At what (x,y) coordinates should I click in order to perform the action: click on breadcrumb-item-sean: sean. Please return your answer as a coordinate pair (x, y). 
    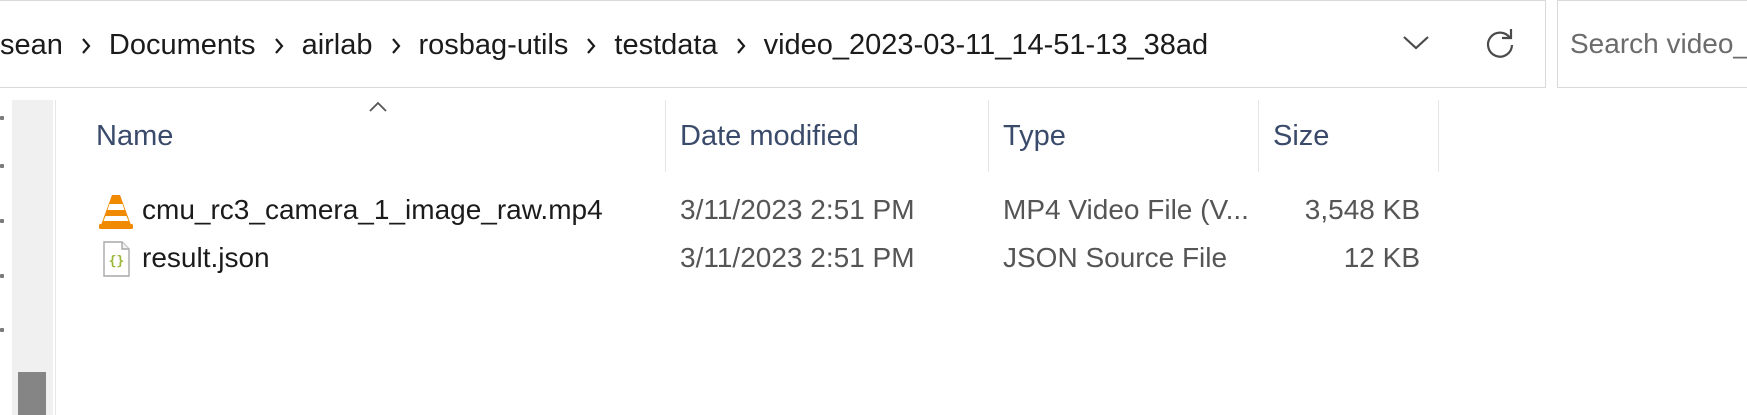
    Looking at the image, I should click on (31, 45).